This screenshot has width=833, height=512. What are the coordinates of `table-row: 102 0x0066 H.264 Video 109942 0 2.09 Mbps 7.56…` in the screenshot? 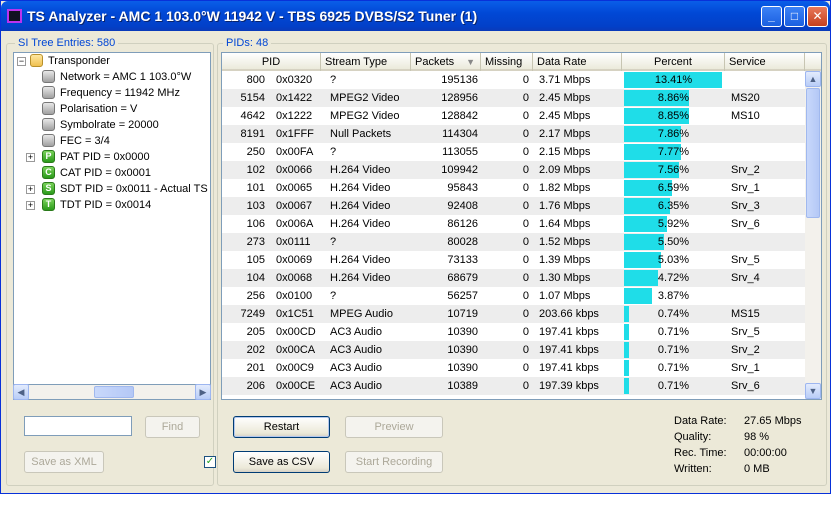 It's located at (513, 170).